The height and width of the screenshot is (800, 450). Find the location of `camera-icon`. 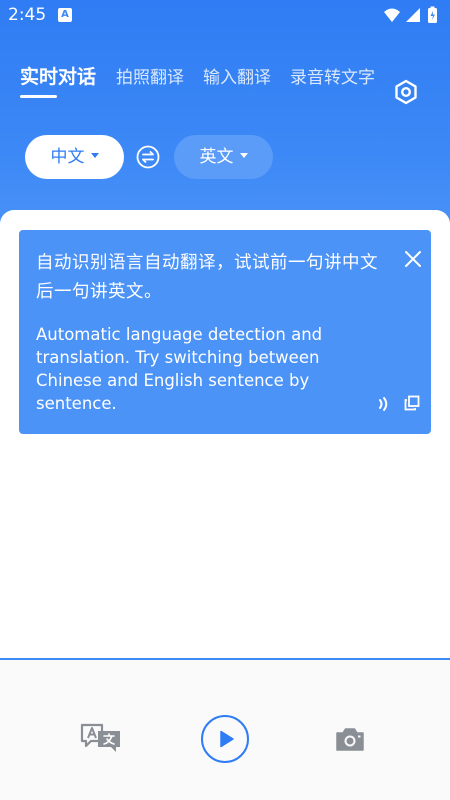

camera-icon is located at coordinates (350, 739).